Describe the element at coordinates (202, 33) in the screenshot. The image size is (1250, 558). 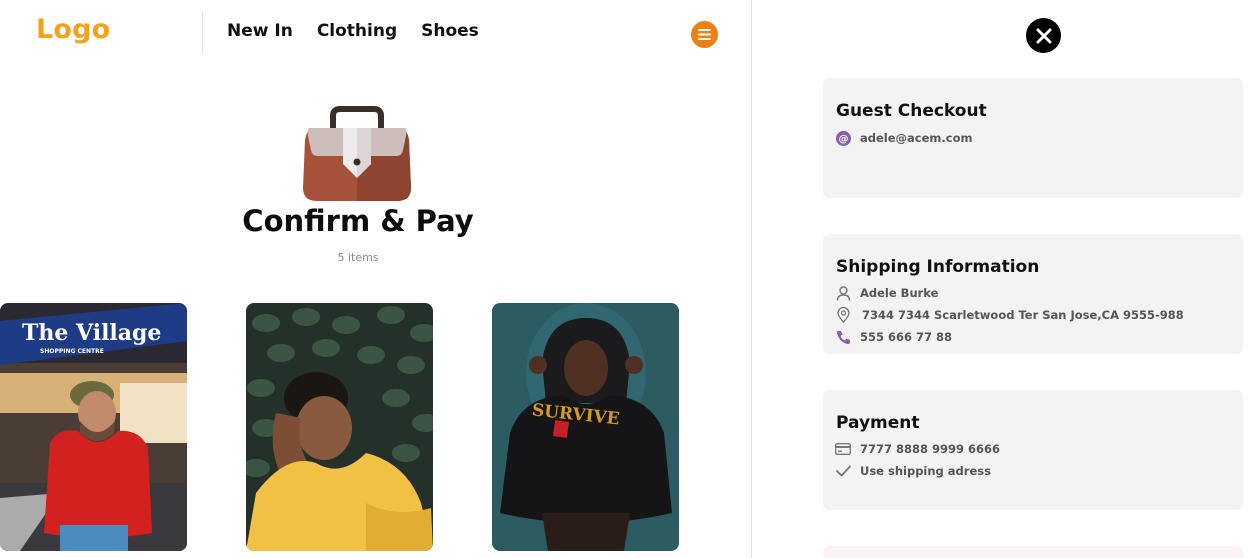
I see `nav-divider` at that location.